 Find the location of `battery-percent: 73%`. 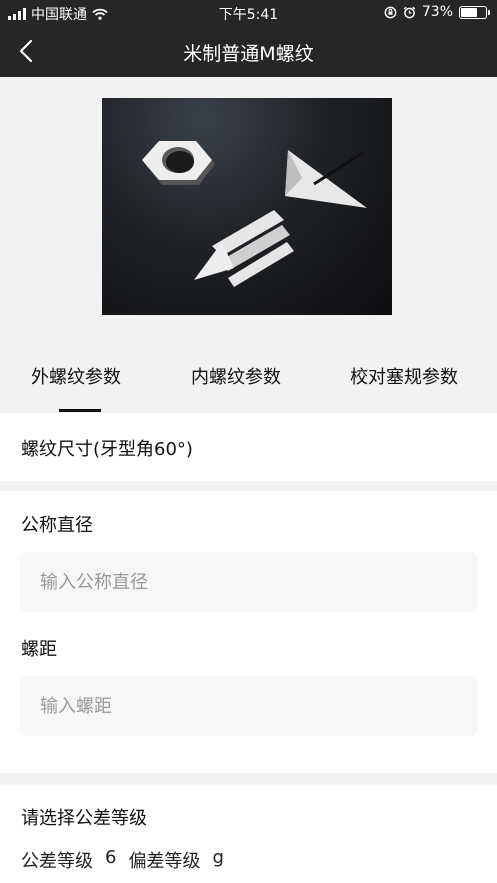

battery-percent: 73% is located at coordinates (437, 12).